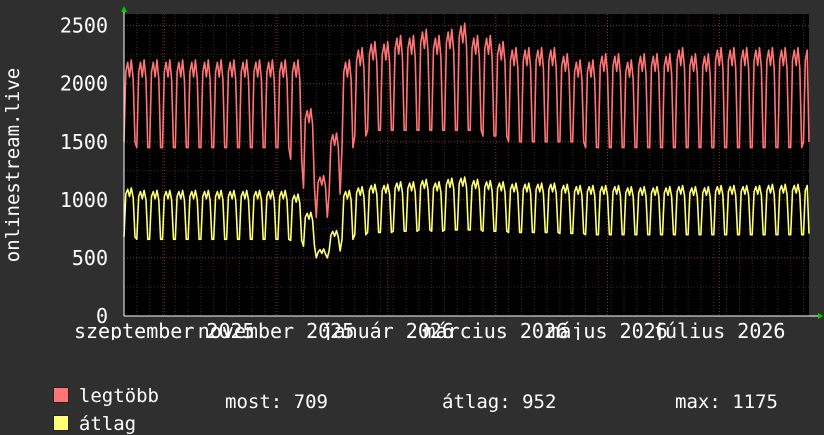 This screenshot has height=435, width=824. What do you see at coordinates (719, 329) in the screenshot?
I see `x-tick-label: július 2026` at bounding box center [719, 329].